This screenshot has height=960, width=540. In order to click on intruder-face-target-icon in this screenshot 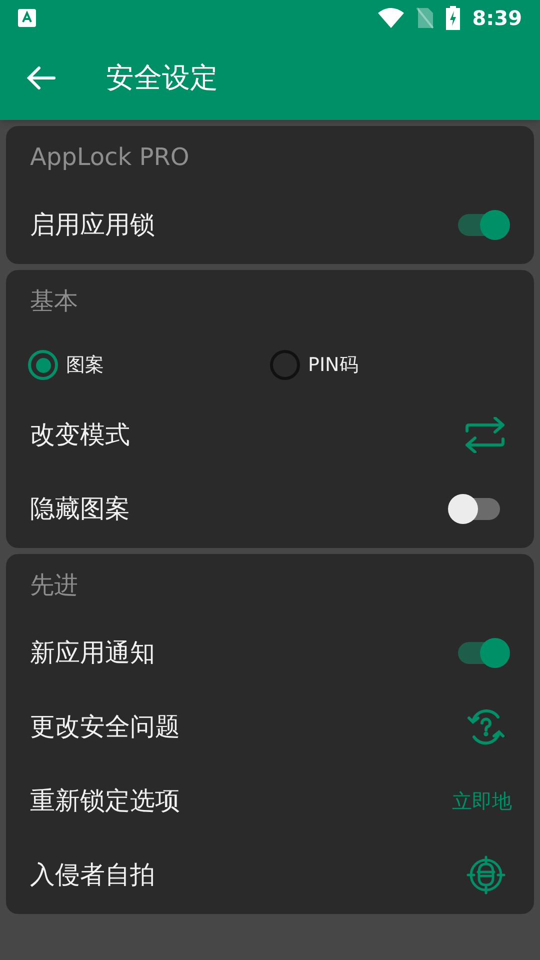, I will do `click(486, 875)`.